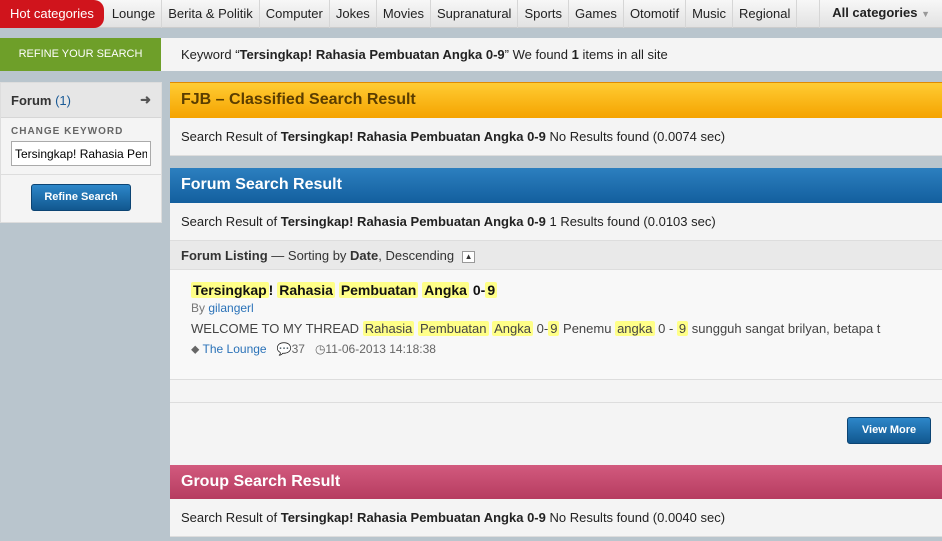 This screenshot has height=541, width=942. What do you see at coordinates (925, 14) in the screenshot?
I see `chevron-down-icon: ▼` at bounding box center [925, 14].